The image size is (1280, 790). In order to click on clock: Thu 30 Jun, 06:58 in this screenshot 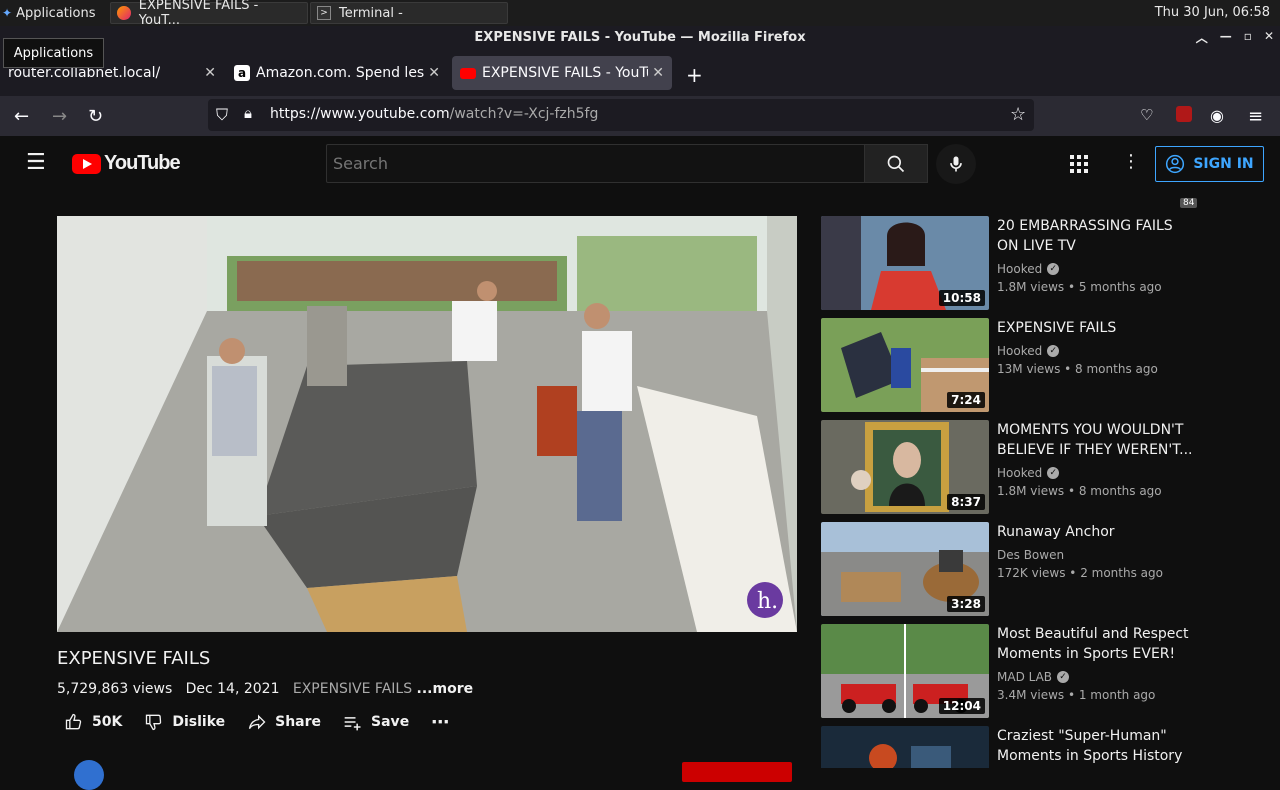, I will do `click(1212, 12)`.